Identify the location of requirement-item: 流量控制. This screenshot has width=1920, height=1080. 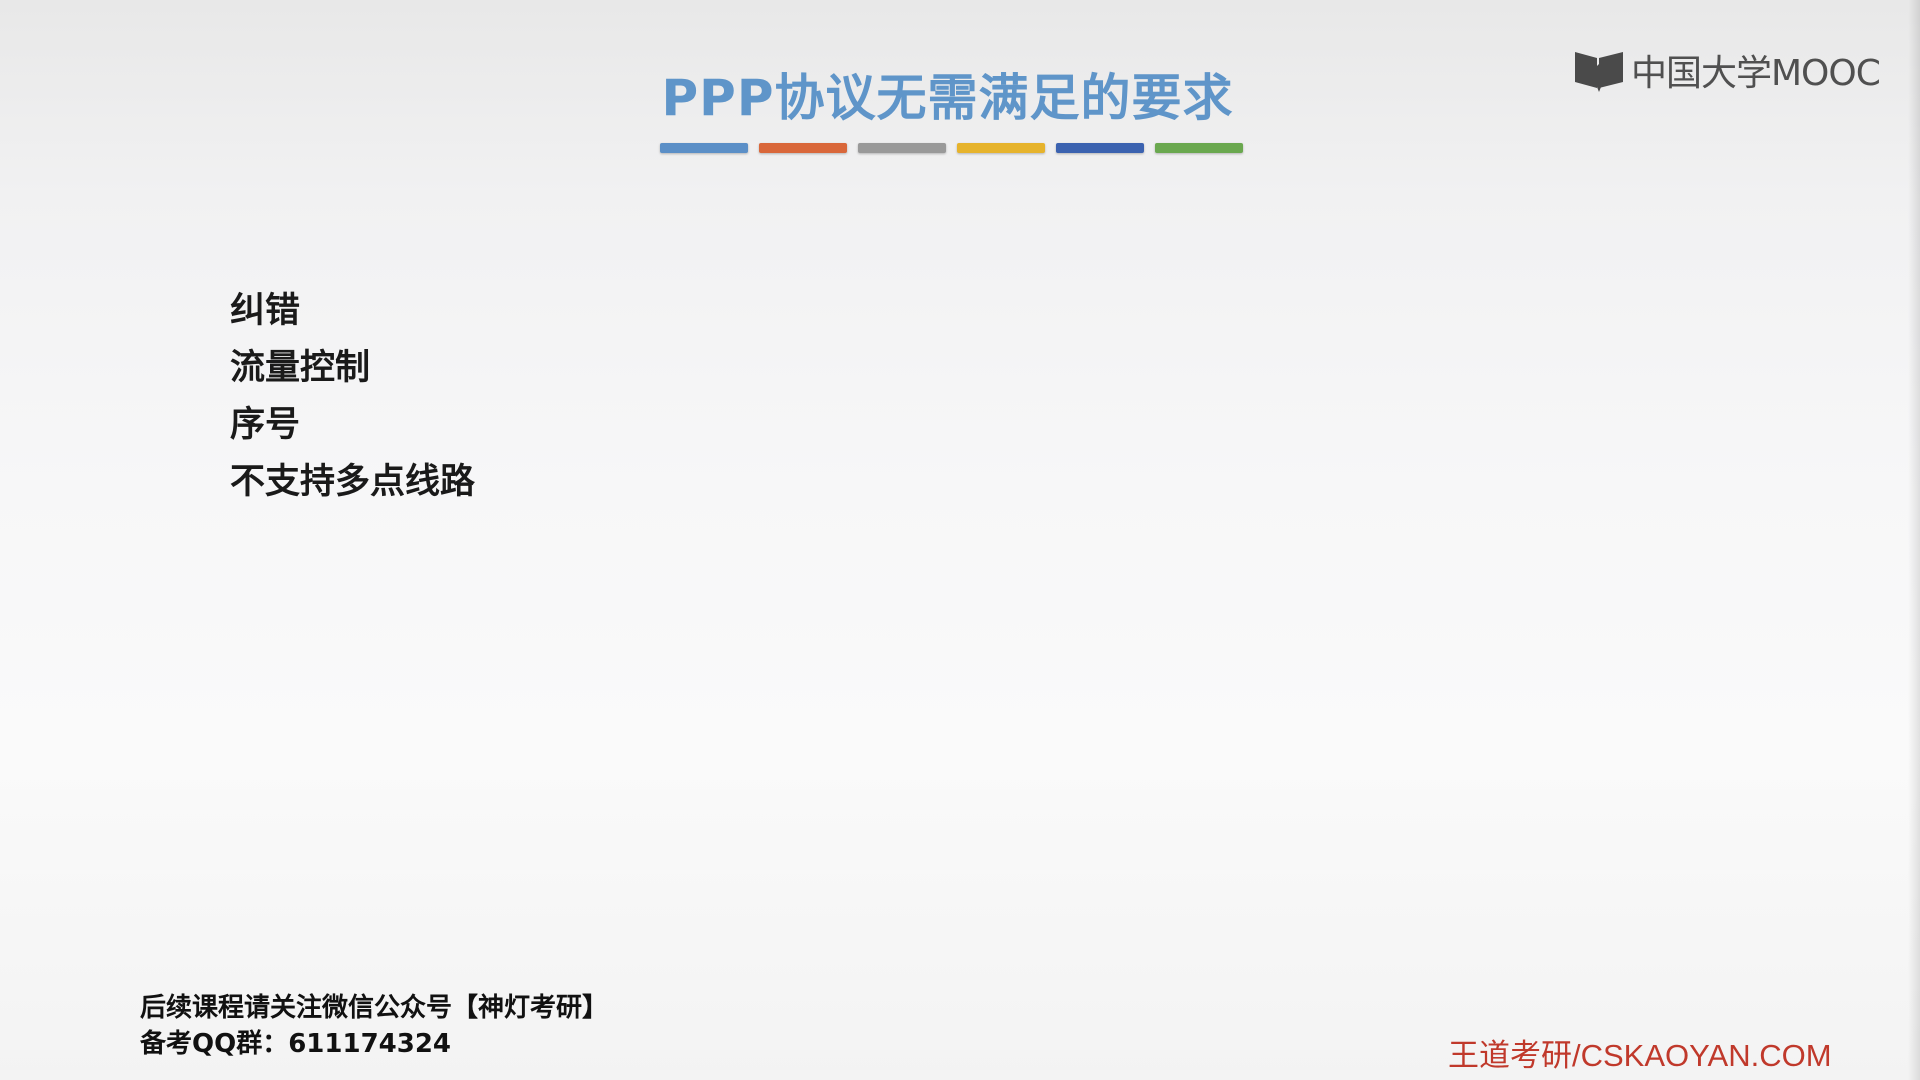
(300, 368).